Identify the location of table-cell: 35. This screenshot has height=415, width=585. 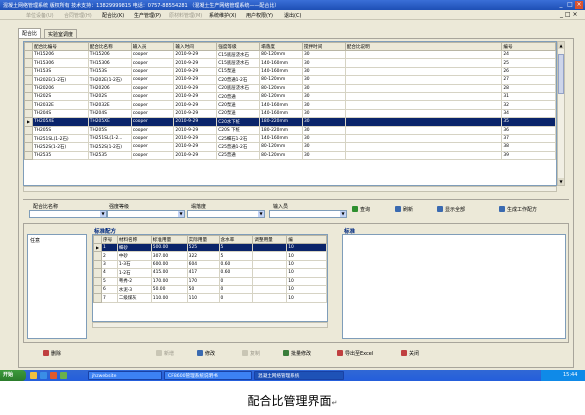
(528, 122).